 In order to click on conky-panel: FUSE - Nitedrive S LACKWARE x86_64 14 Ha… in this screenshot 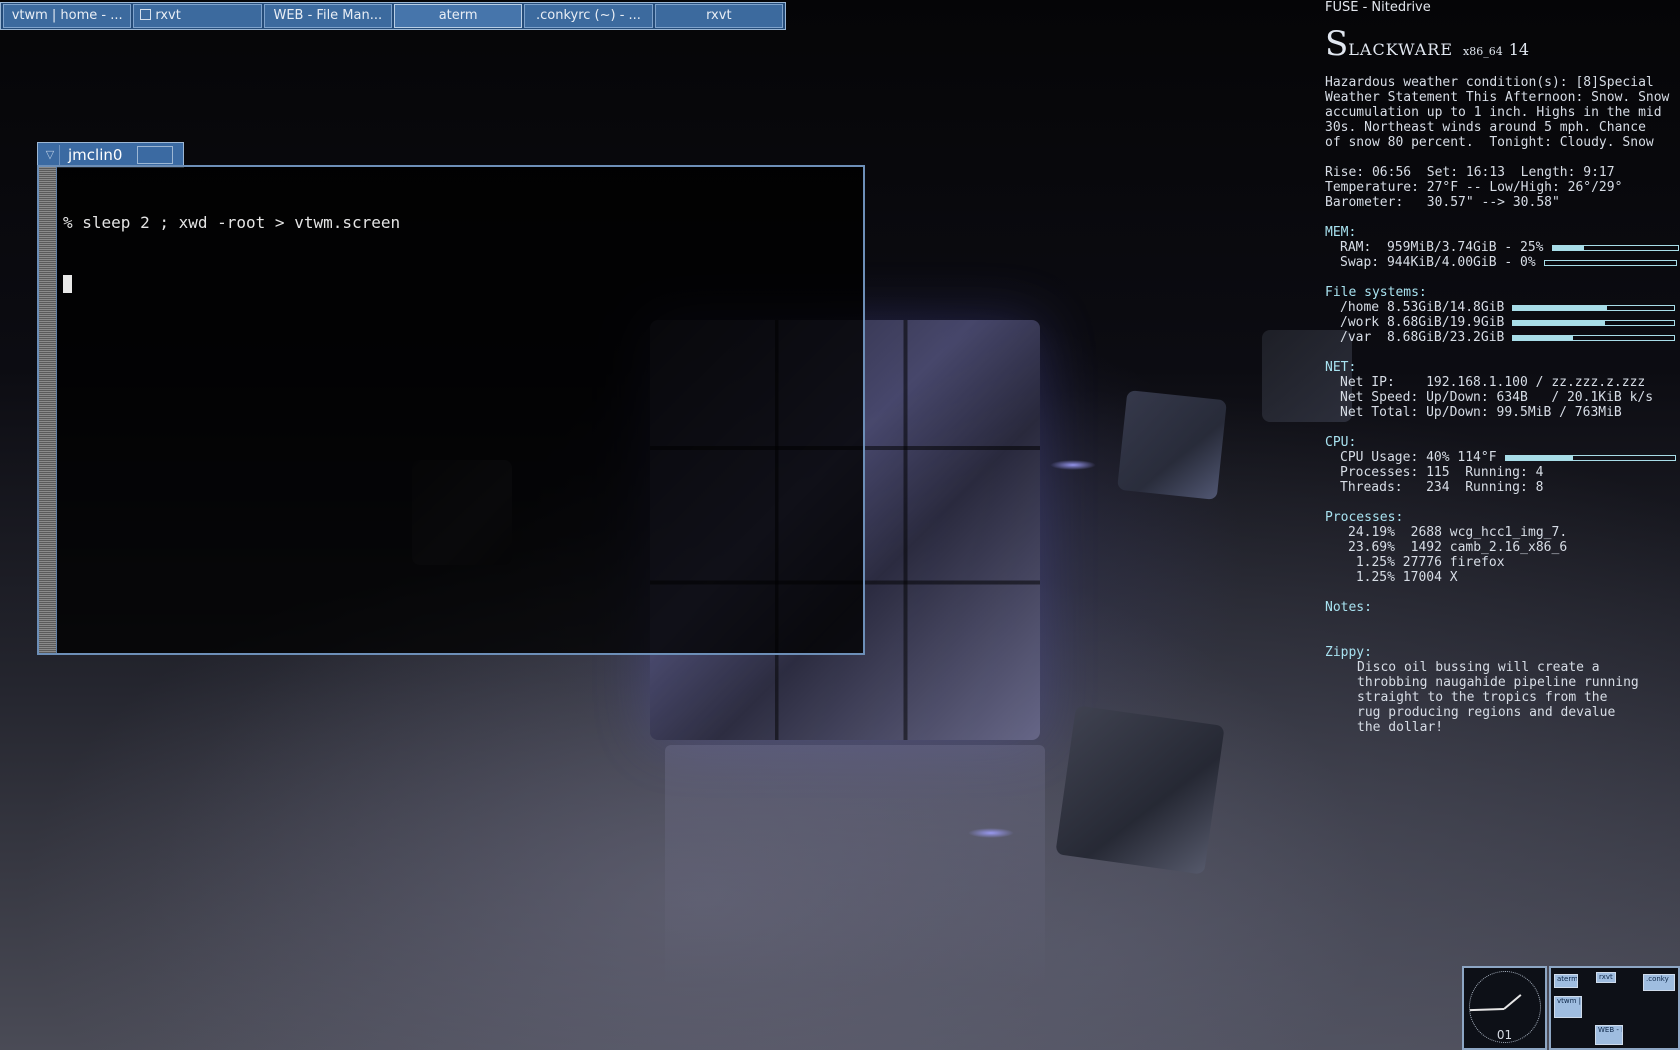, I will do `click(1502, 367)`.